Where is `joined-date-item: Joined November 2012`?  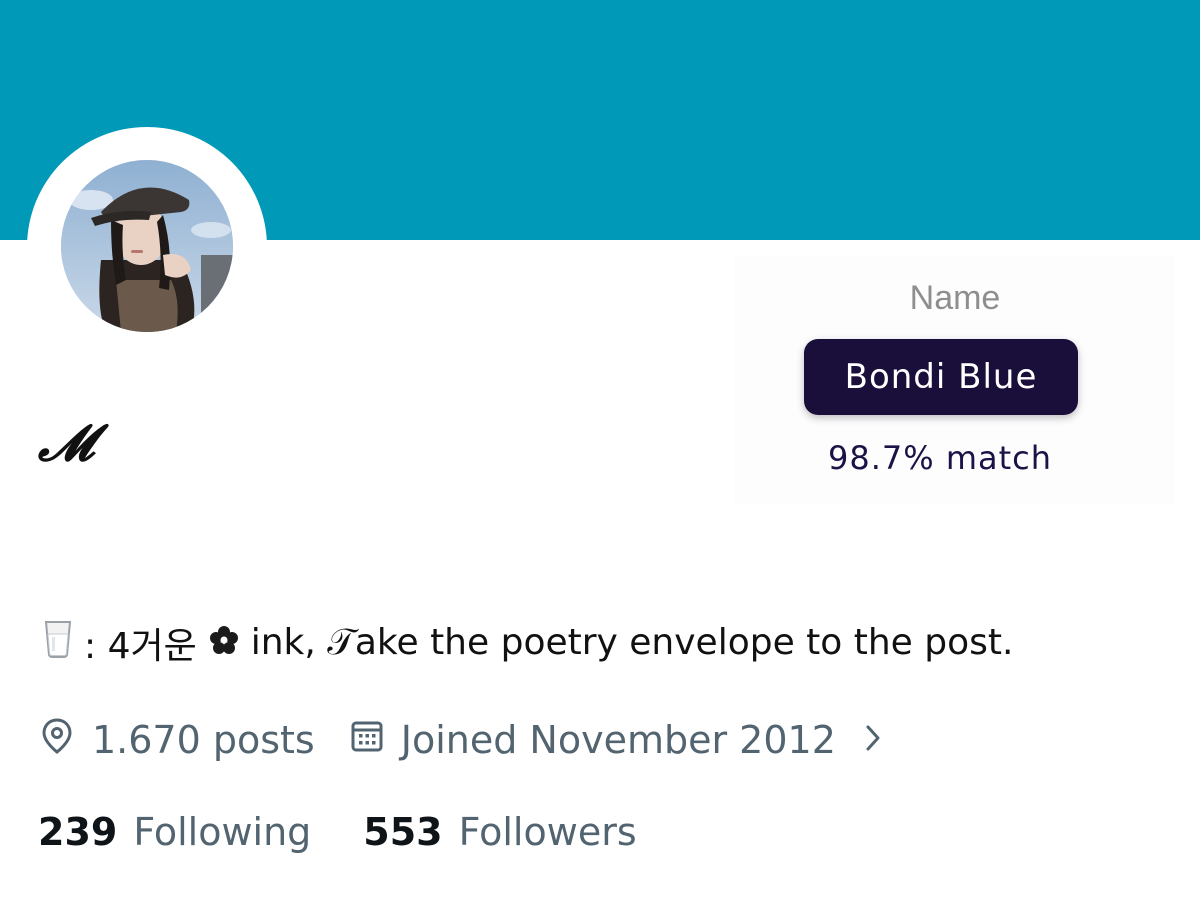
joined-date-item: Joined November 2012 is located at coordinates (616, 740).